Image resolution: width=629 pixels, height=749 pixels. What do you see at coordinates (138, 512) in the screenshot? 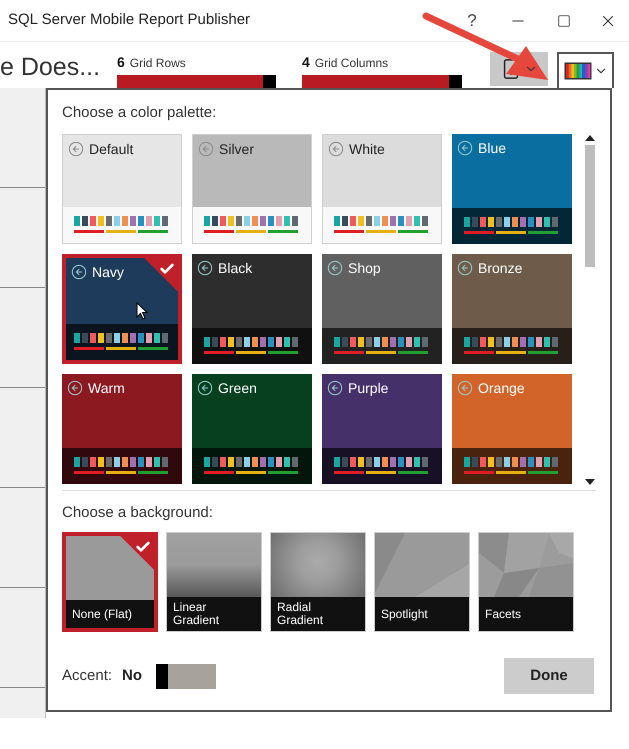
I see `section-heading: Choose a background:` at bounding box center [138, 512].